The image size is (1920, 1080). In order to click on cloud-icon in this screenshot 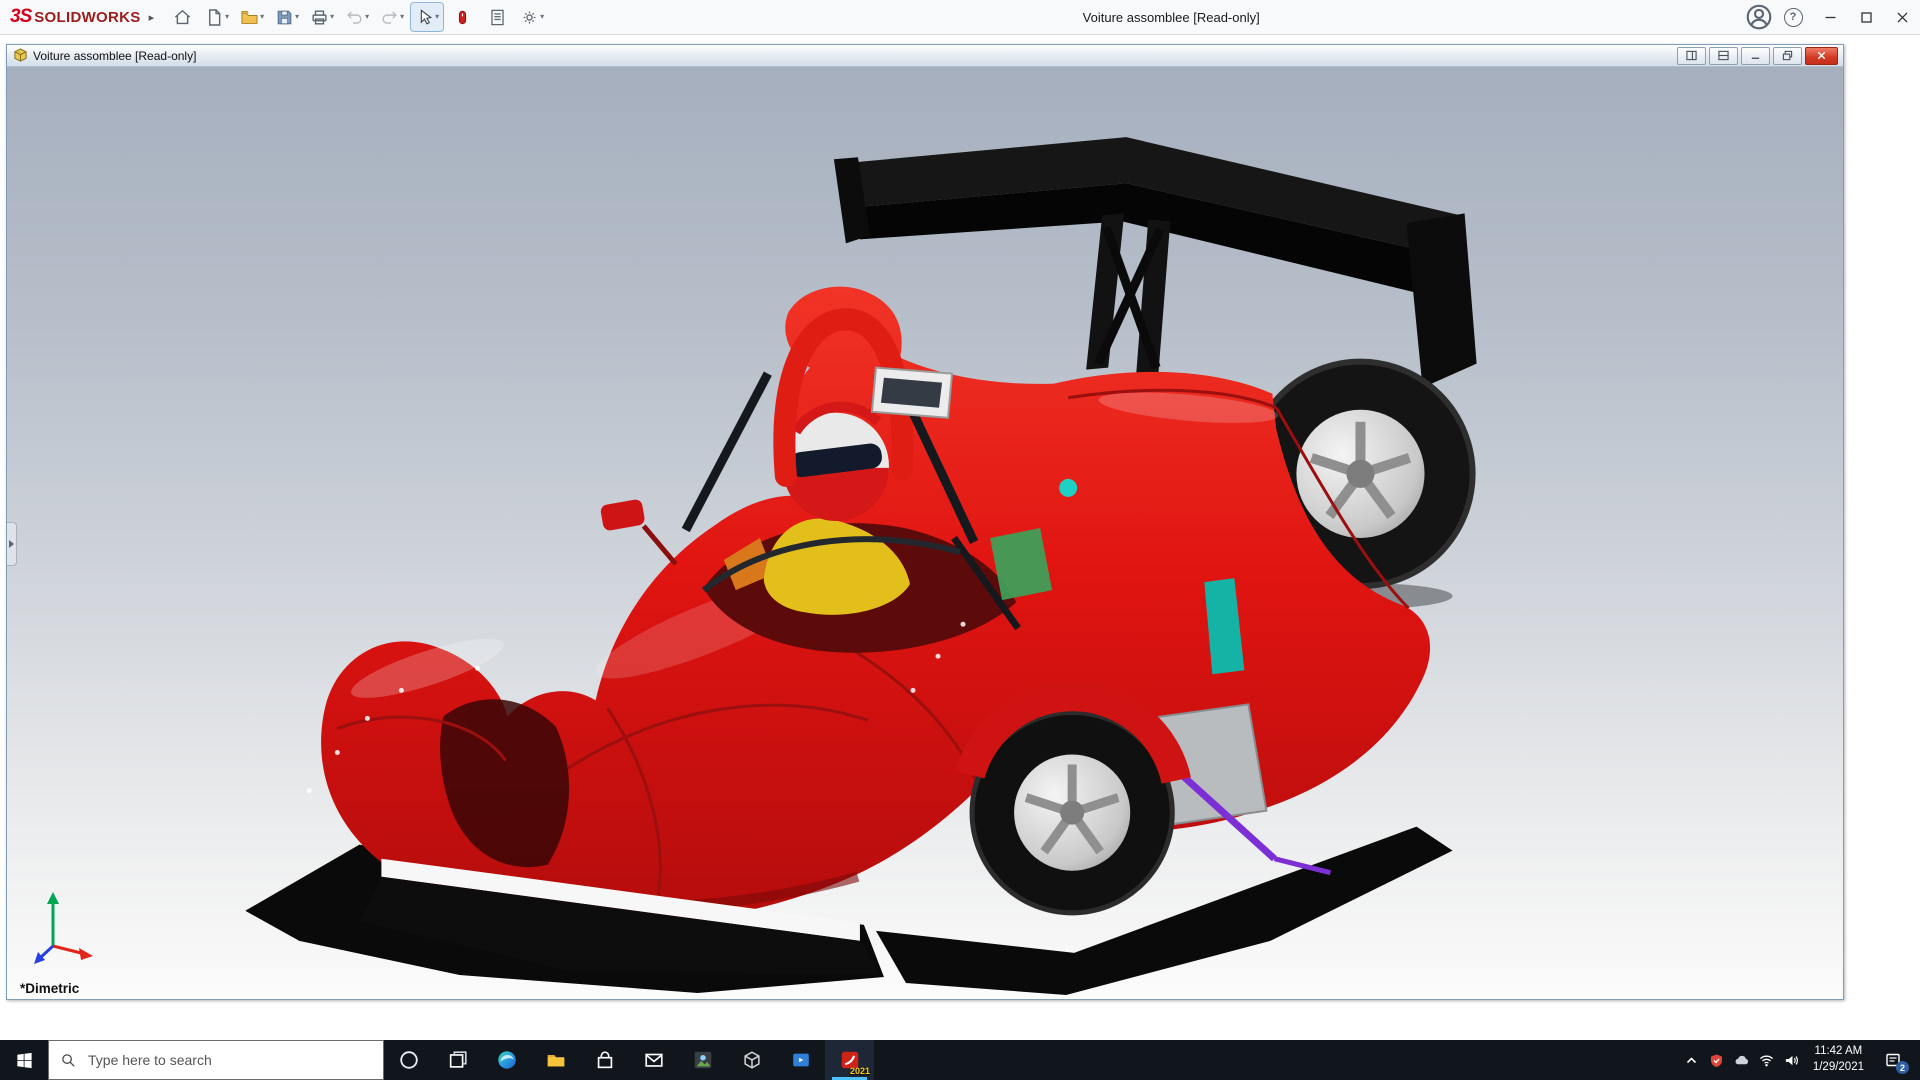, I will do `click(1741, 1059)`.